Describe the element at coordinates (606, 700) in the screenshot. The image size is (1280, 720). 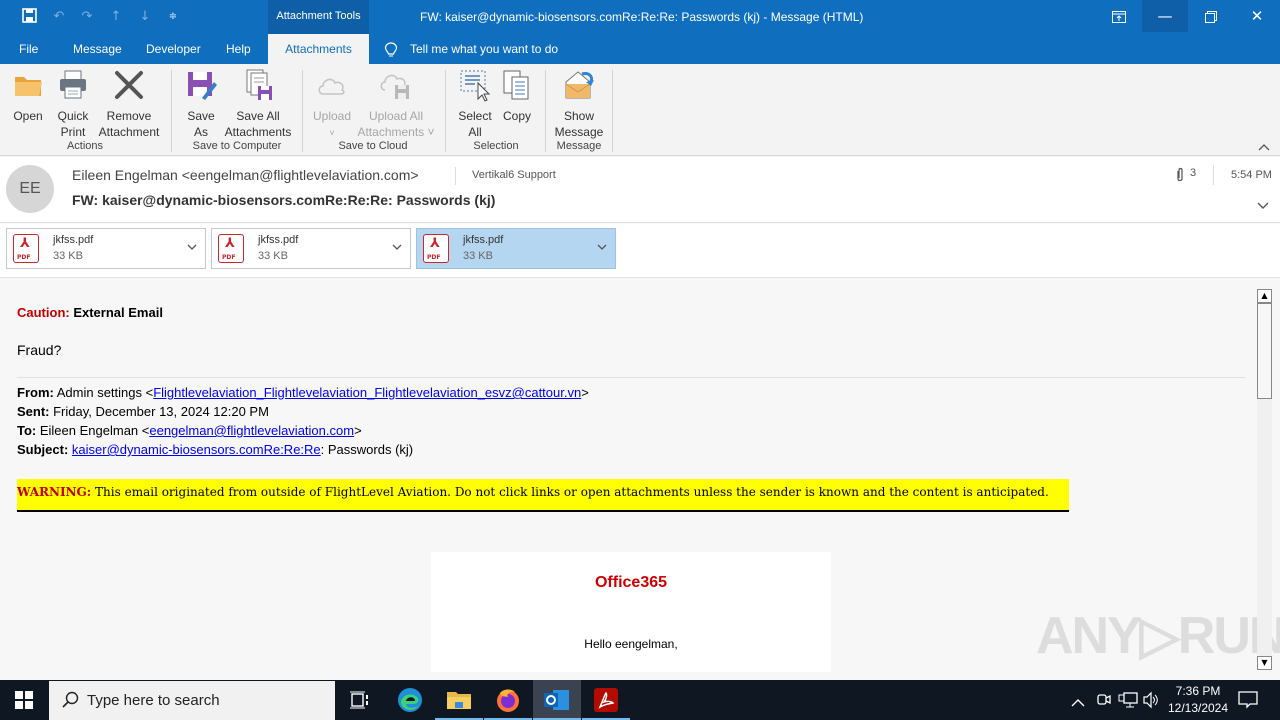
I see `acrobat-app` at that location.